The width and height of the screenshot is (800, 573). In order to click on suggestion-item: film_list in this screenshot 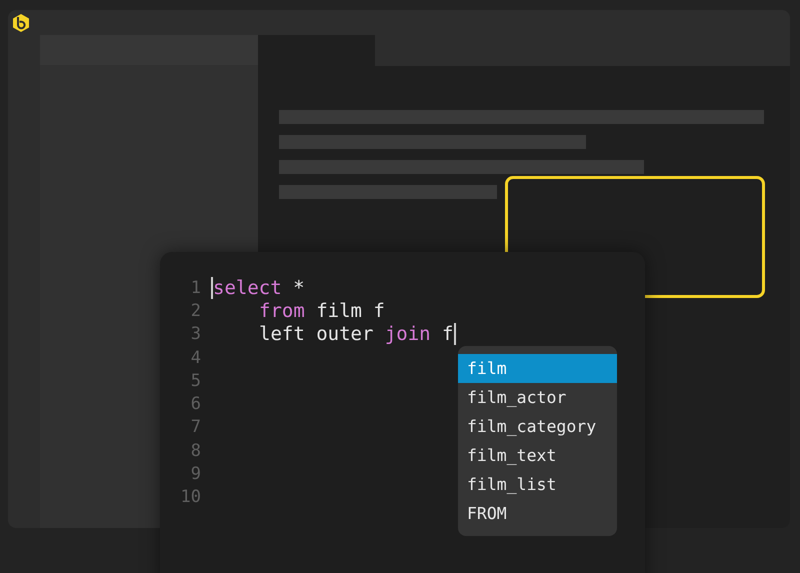, I will do `click(537, 484)`.